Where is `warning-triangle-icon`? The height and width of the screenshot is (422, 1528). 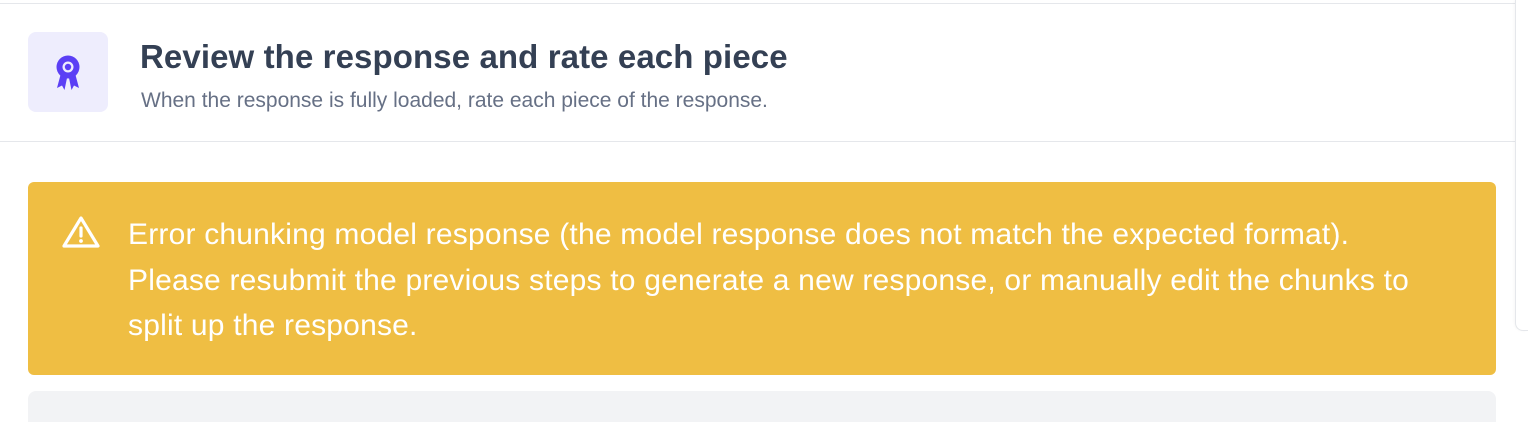
warning-triangle-icon is located at coordinates (81, 232).